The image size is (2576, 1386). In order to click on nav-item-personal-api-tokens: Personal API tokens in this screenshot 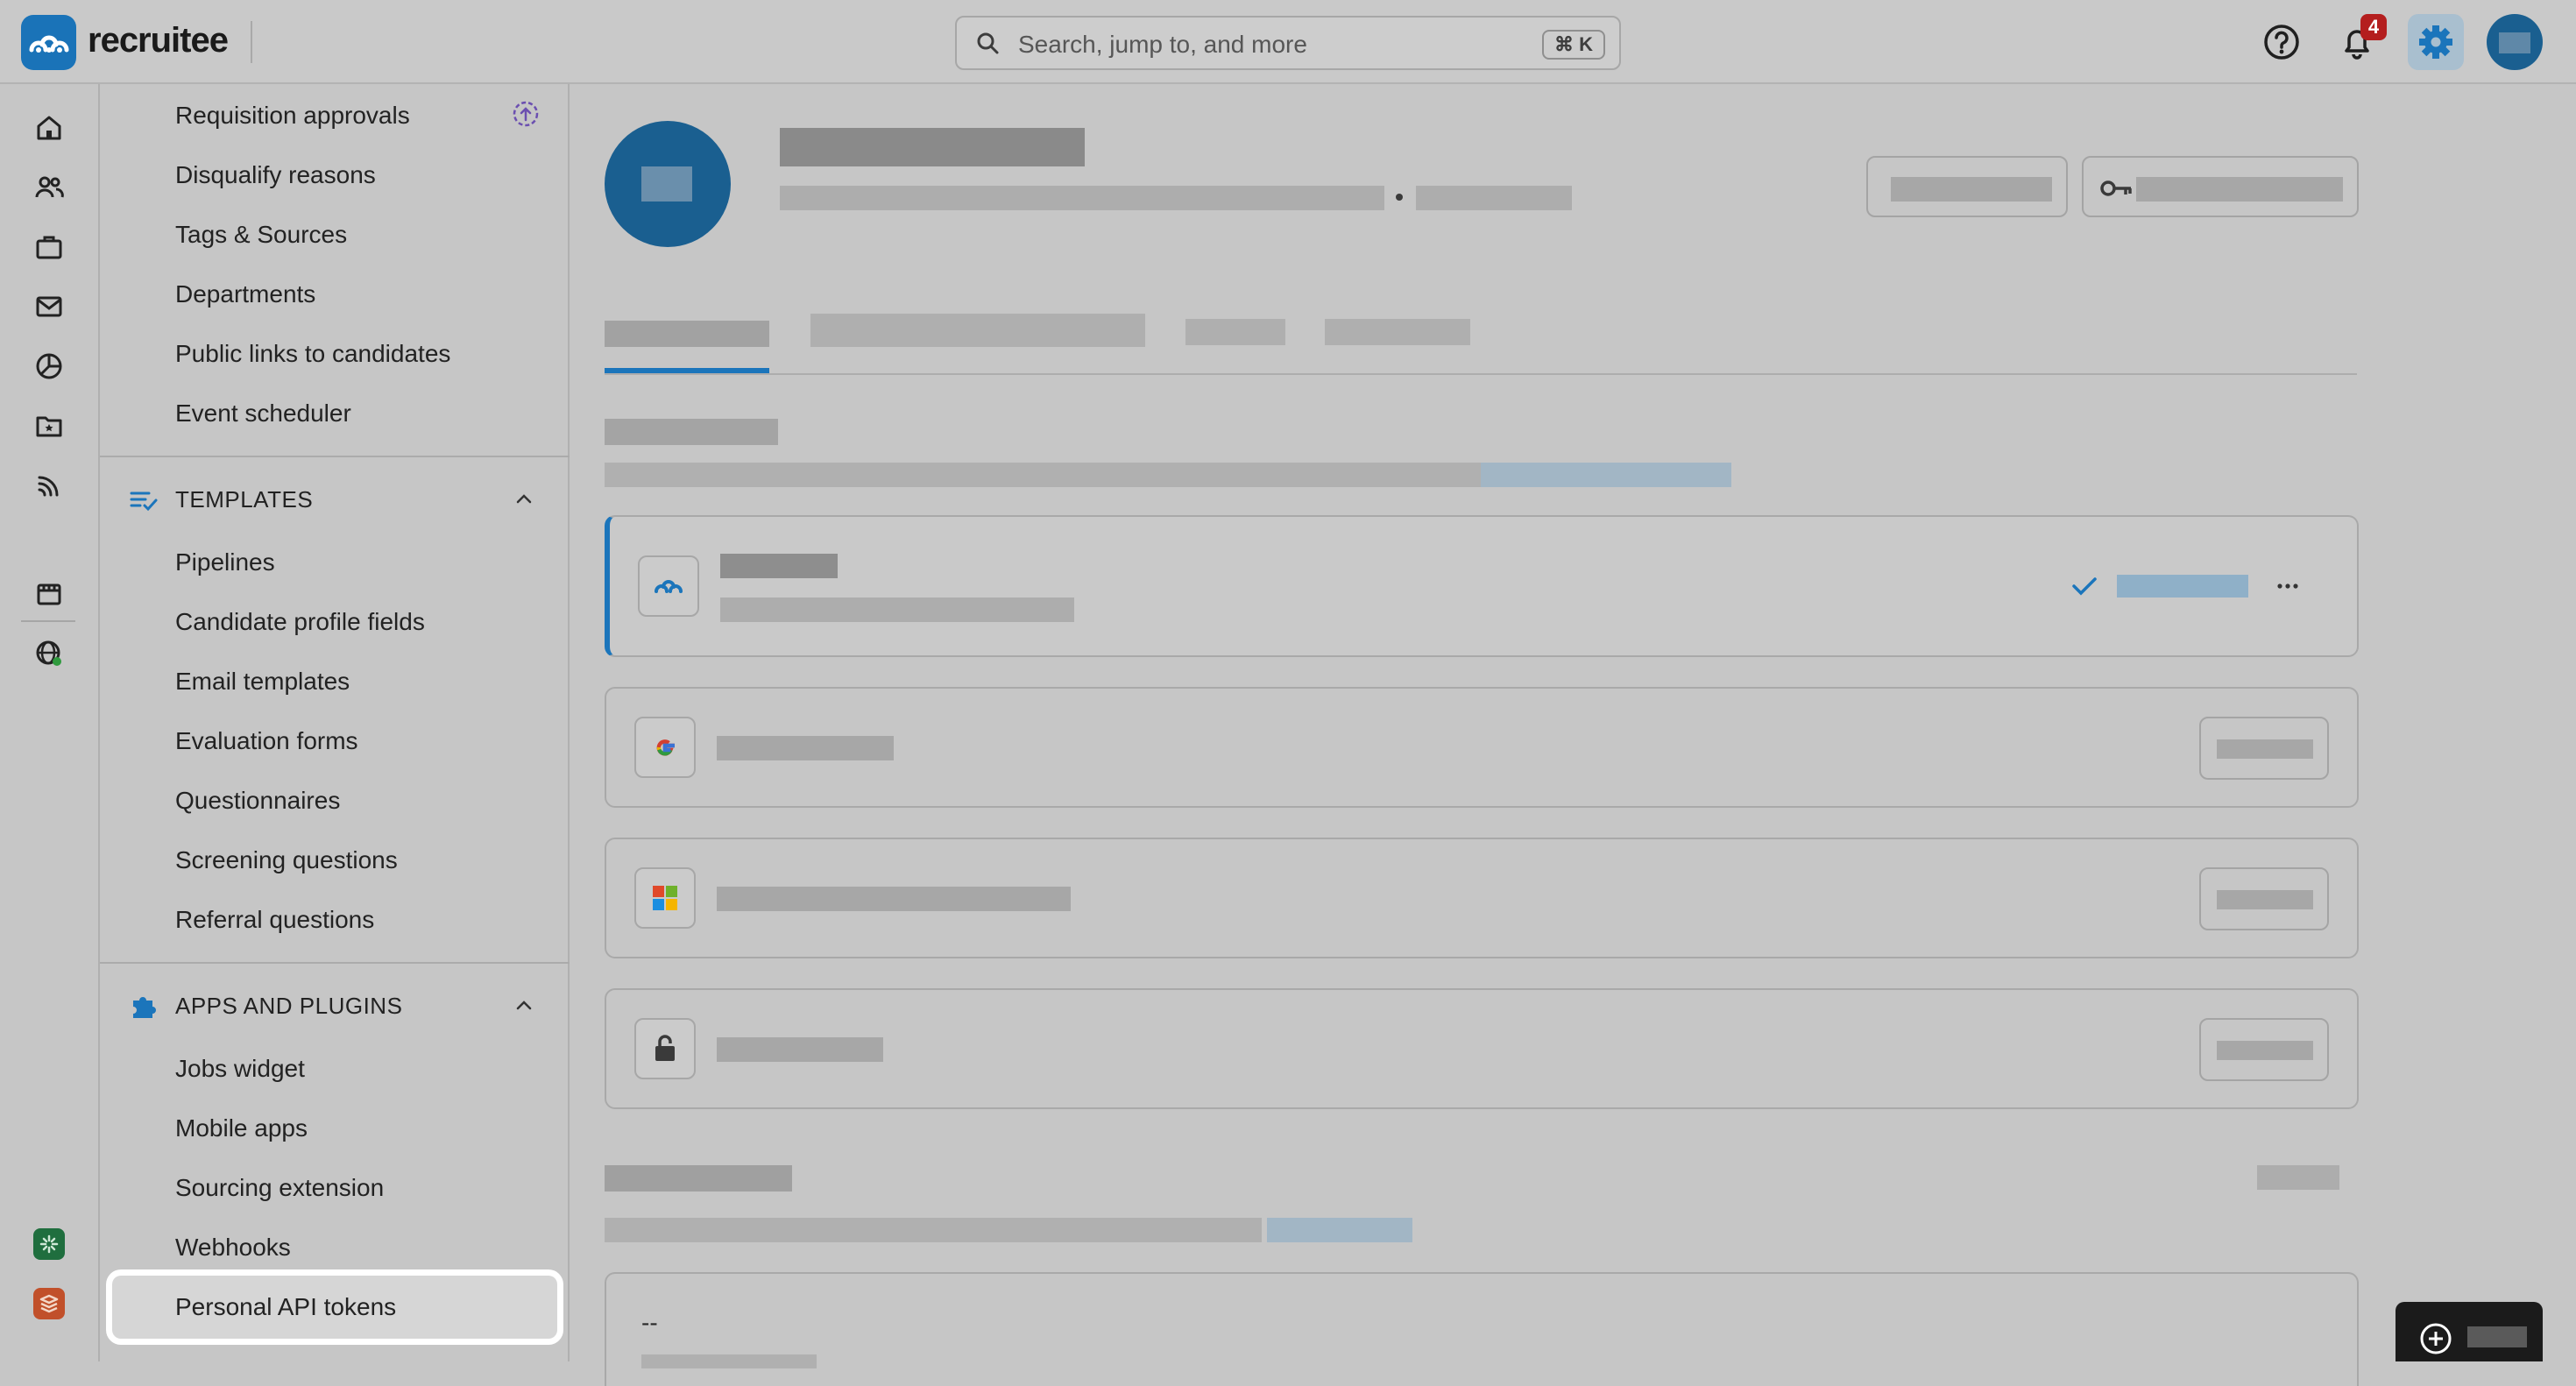, I will do `click(285, 1307)`.